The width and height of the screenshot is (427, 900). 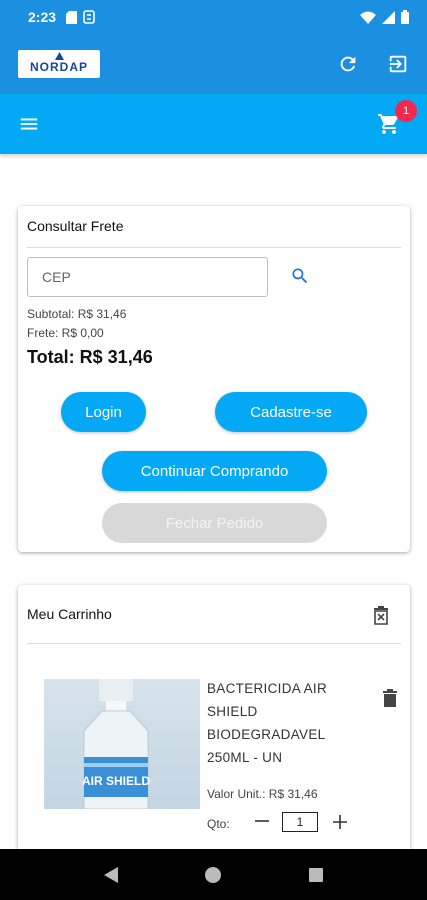 I want to click on cart-button: 1, so click(x=396, y=119).